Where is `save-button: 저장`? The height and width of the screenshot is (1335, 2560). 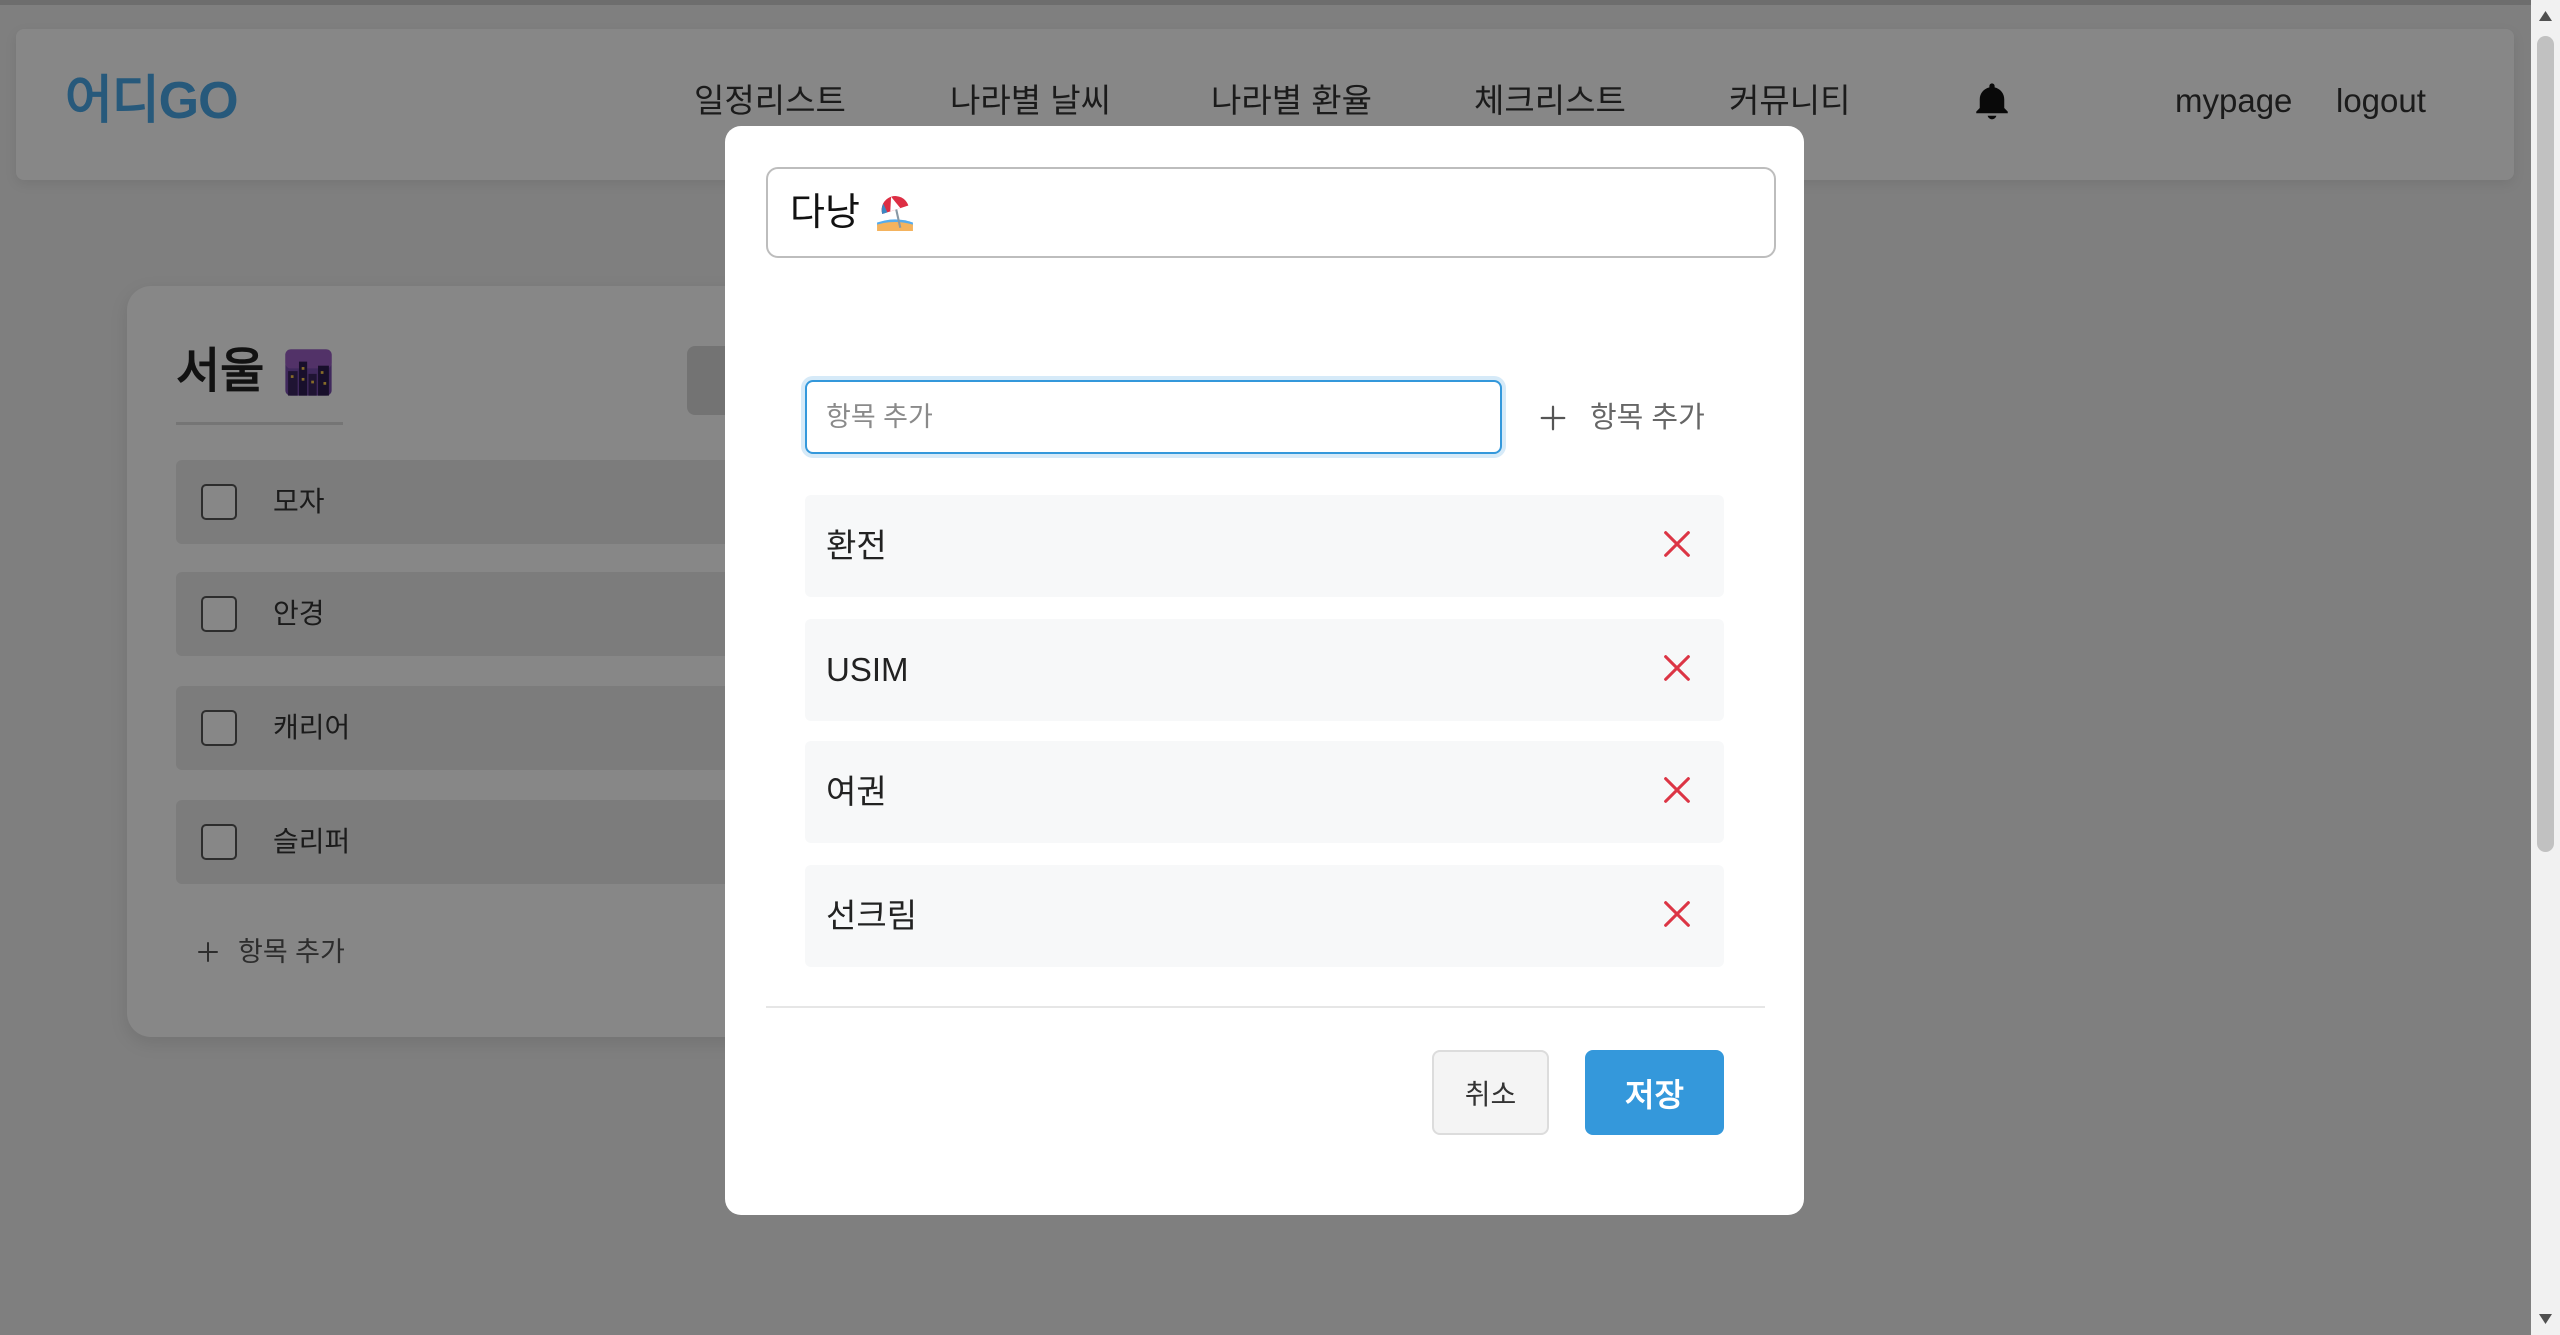 save-button: 저장 is located at coordinates (1654, 1092).